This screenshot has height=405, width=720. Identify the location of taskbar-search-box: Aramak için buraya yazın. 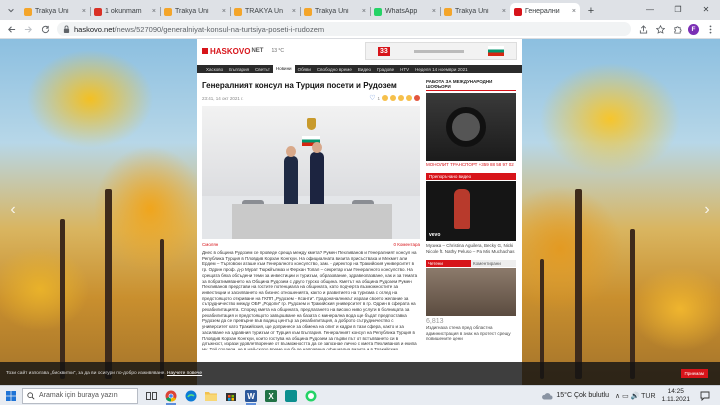
(80, 395).